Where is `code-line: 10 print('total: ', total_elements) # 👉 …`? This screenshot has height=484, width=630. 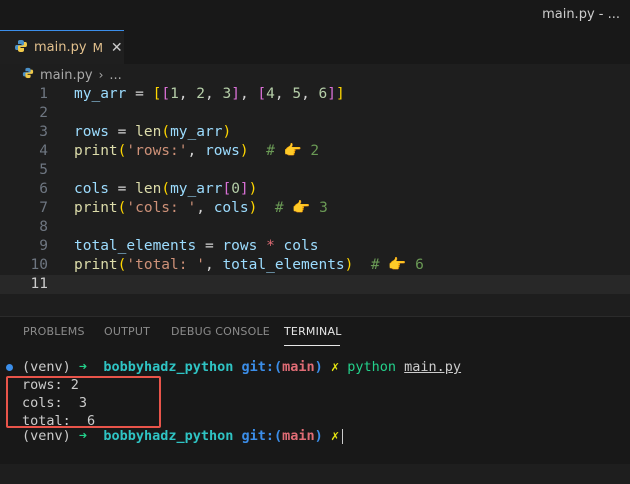 code-line: 10 print('total: ', total_elements) # 👉 … is located at coordinates (315, 265).